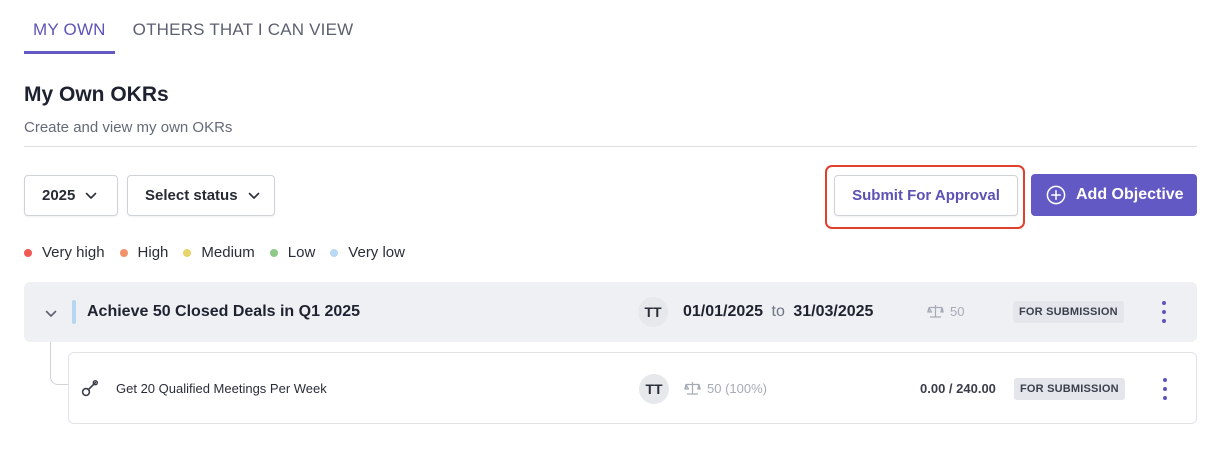 The width and height of the screenshot is (1224, 457). What do you see at coordinates (223, 312) in the screenshot?
I see `objective-title: Achieve 50 Closed Deals in Q1 2025` at bounding box center [223, 312].